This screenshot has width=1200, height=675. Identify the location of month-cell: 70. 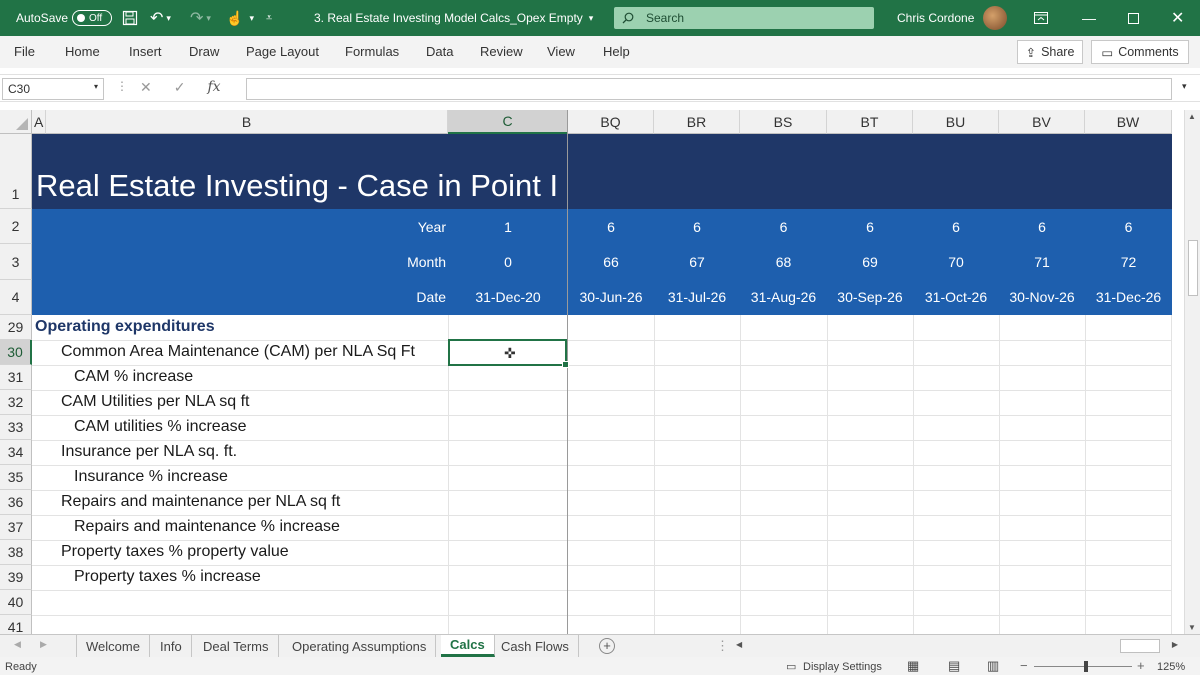
(956, 261).